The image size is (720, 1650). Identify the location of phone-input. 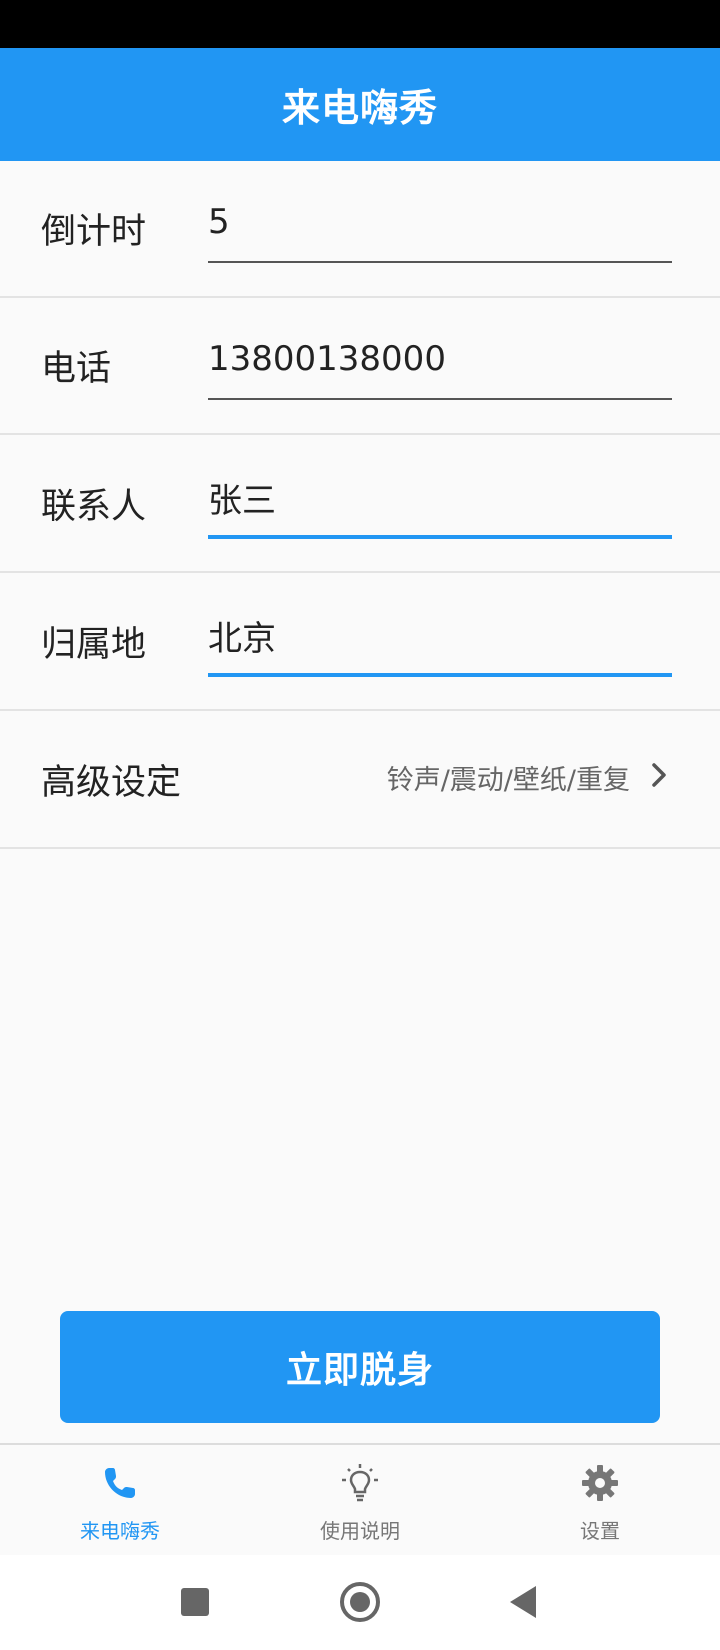
(440, 359).